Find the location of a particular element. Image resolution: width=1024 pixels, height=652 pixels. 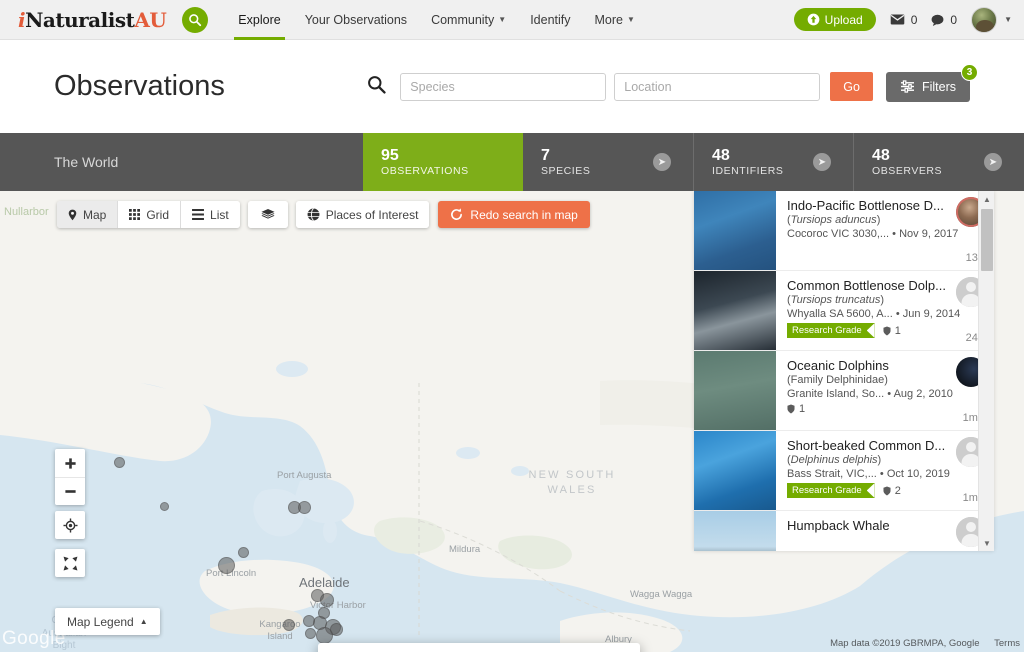

page-header: Observations Go Filters 3 is located at coordinates (512, 86).